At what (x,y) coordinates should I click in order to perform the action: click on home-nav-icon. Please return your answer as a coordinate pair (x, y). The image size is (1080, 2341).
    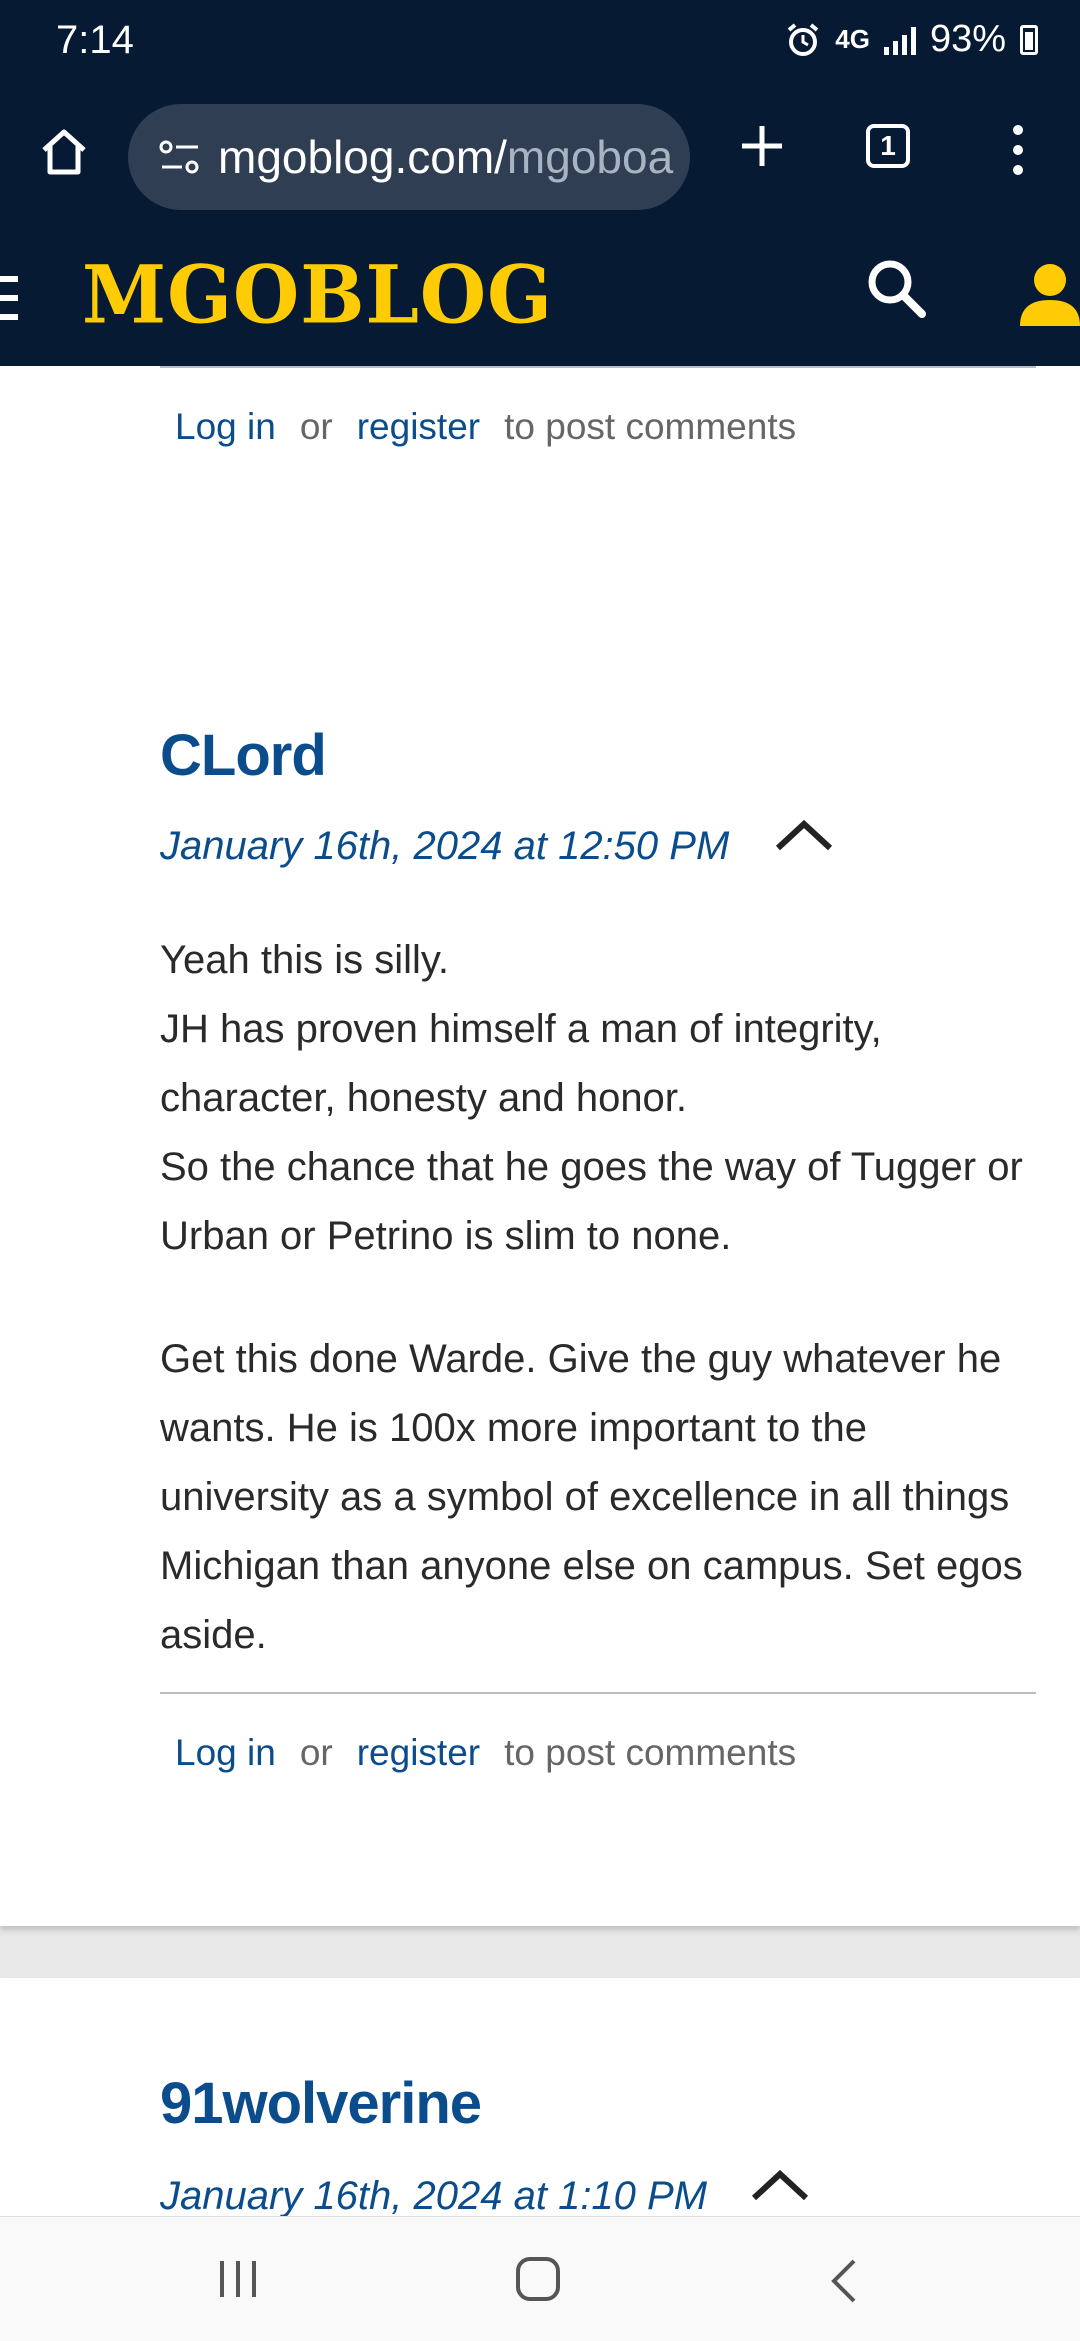
    Looking at the image, I should click on (538, 2279).